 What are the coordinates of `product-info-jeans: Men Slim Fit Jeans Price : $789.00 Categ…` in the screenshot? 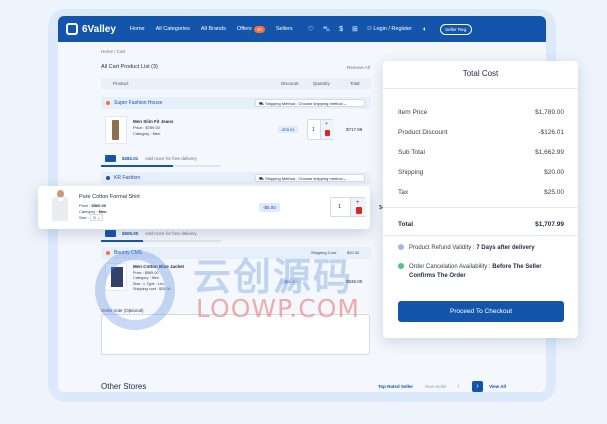 It's located at (153, 128).